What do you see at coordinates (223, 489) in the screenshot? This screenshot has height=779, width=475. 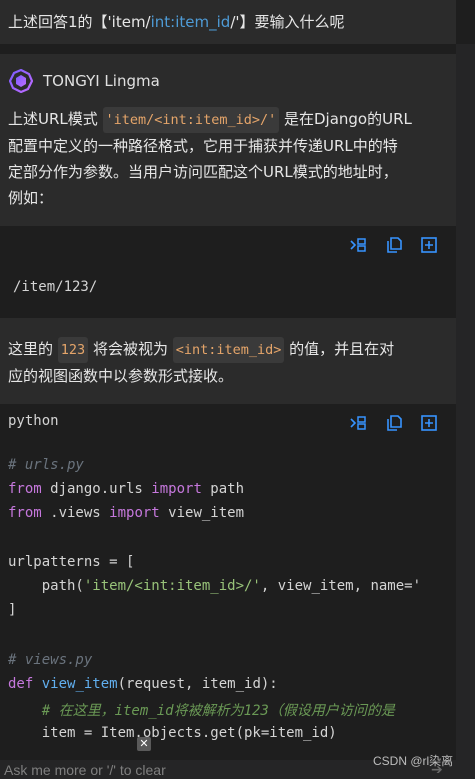 I see `code-name: path` at bounding box center [223, 489].